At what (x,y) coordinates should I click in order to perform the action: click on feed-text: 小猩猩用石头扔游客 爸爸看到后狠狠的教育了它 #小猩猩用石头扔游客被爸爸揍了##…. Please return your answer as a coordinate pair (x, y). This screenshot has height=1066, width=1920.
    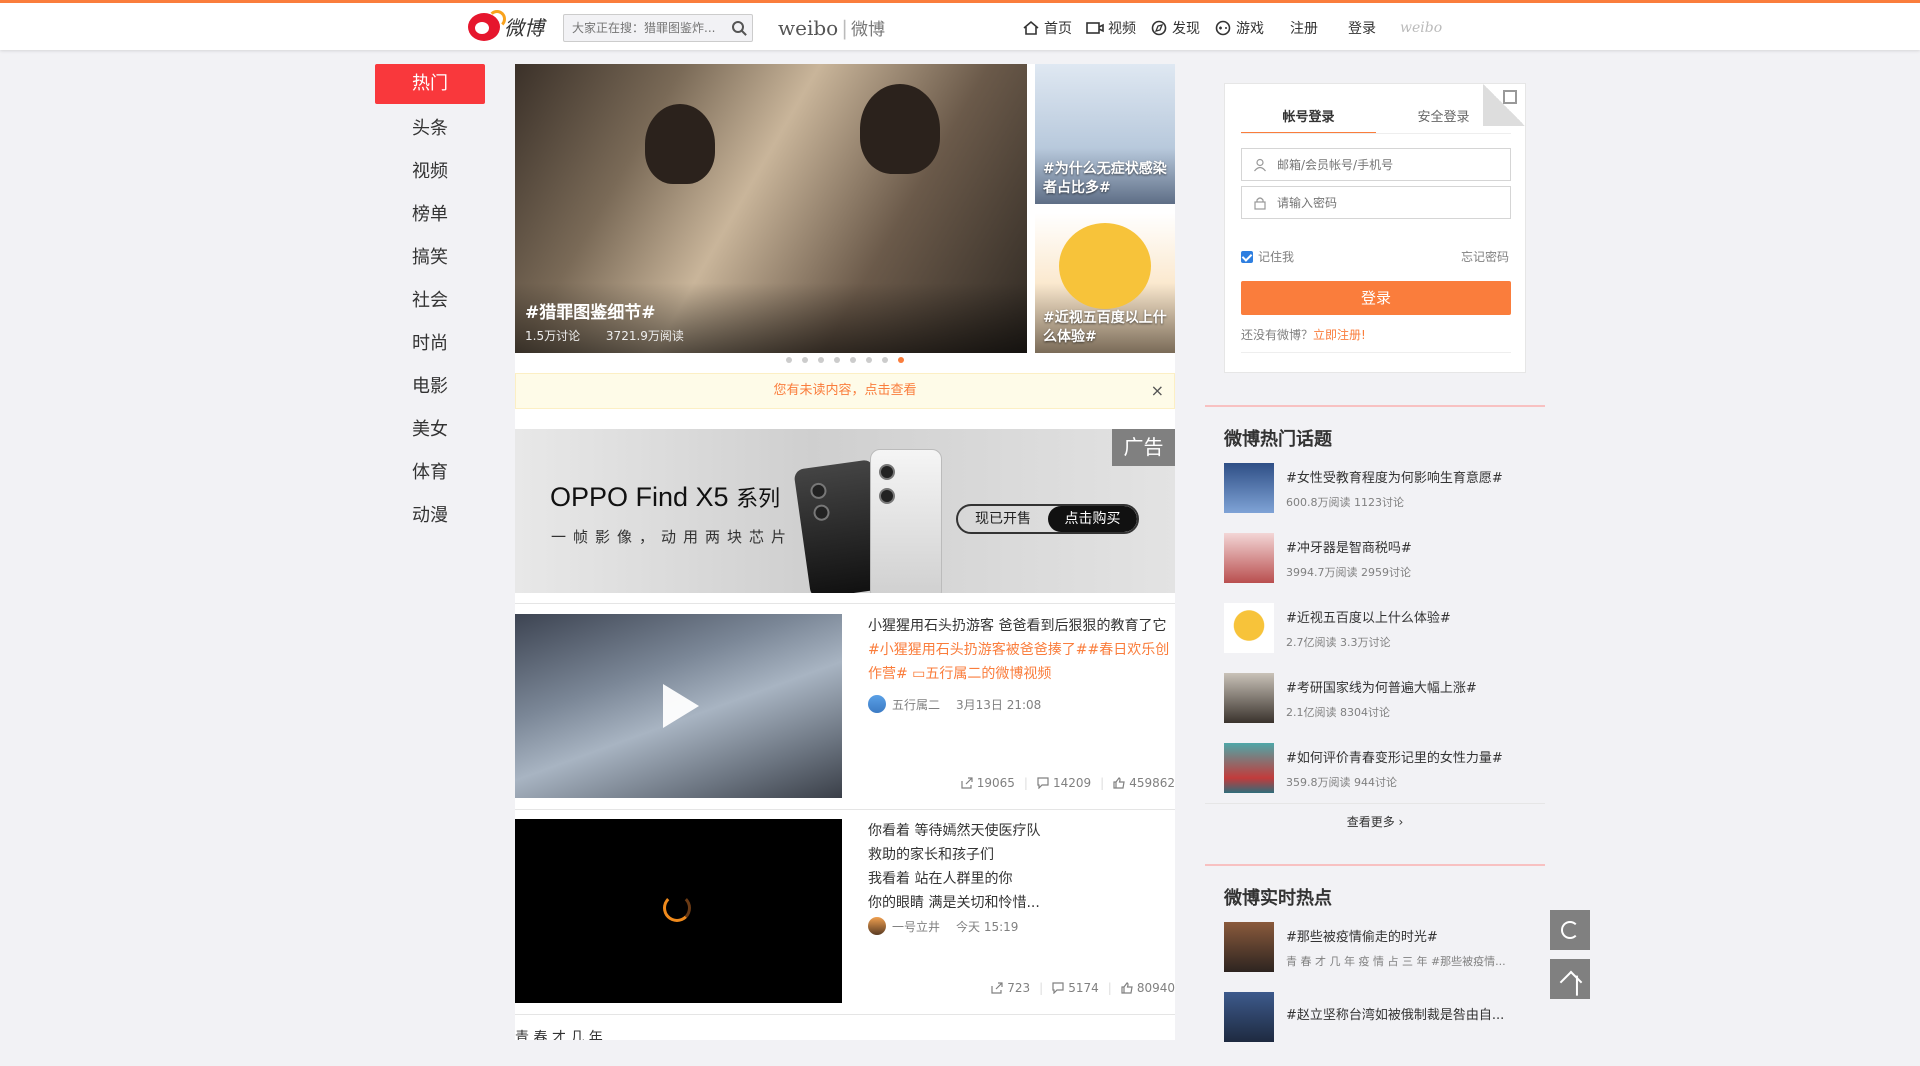
    Looking at the image, I should click on (1021, 650).